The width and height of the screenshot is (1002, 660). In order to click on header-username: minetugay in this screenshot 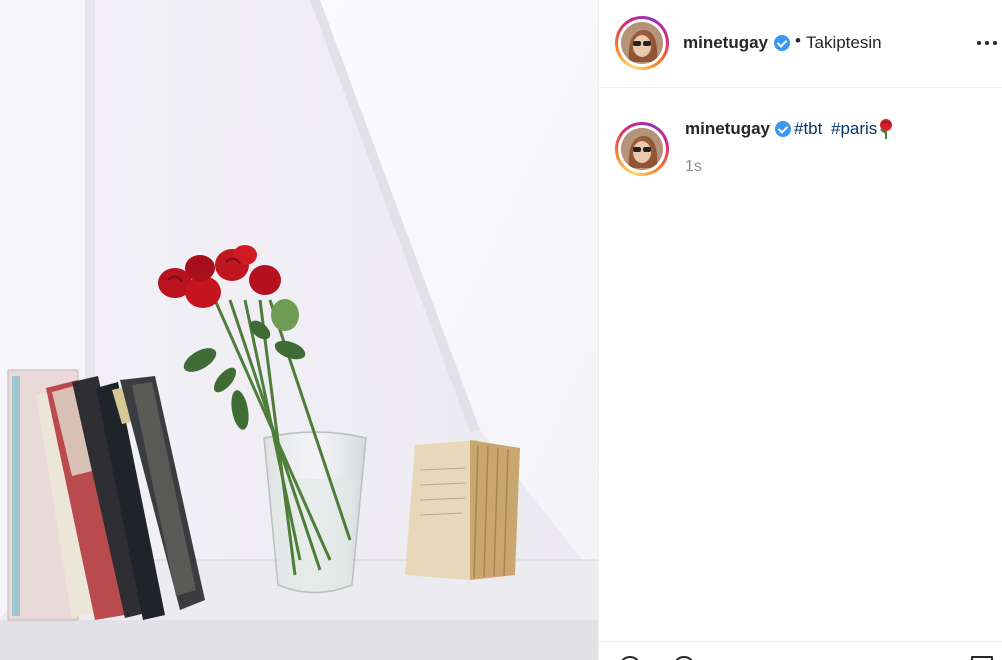, I will do `click(725, 43)`.